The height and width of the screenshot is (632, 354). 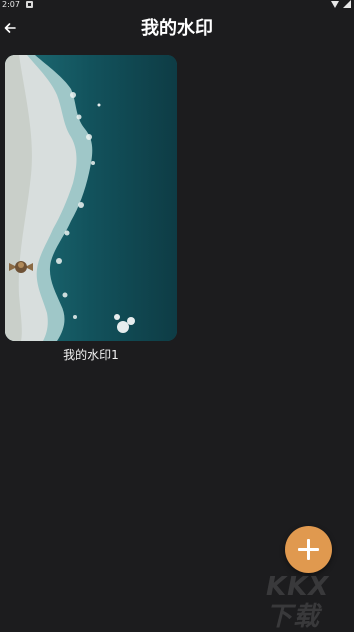 I want to click on watermark-label: 我的水印1, so click(x=91, y=355).